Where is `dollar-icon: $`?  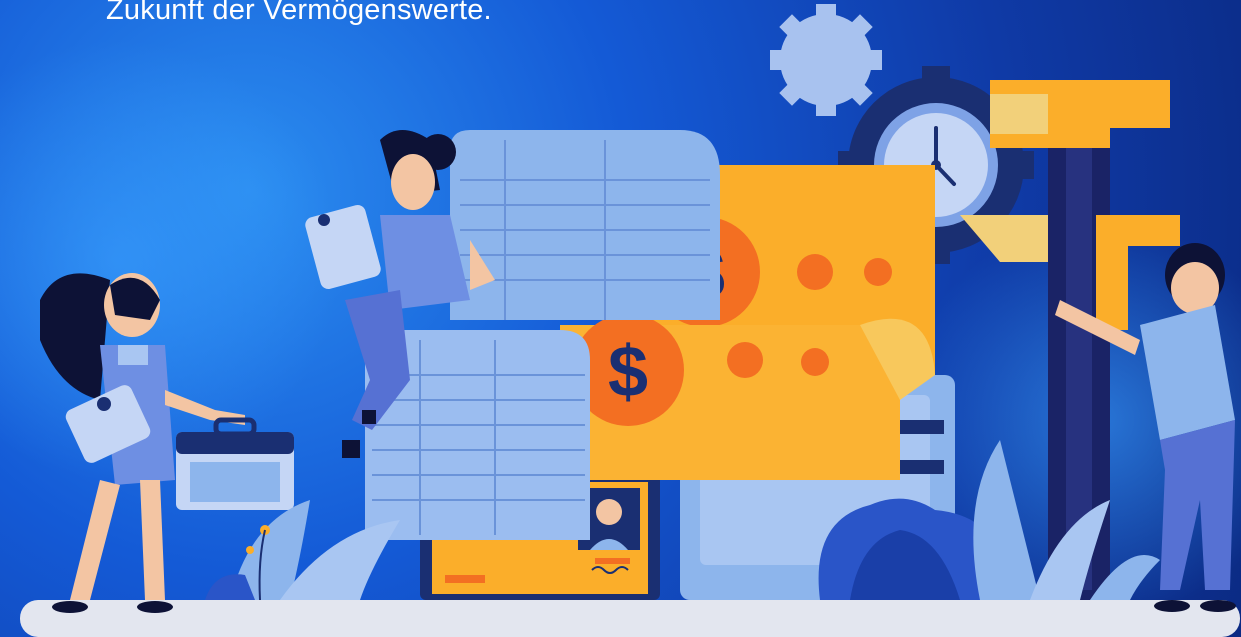 dollar-icon: $ is located at coordinates (628, 372).